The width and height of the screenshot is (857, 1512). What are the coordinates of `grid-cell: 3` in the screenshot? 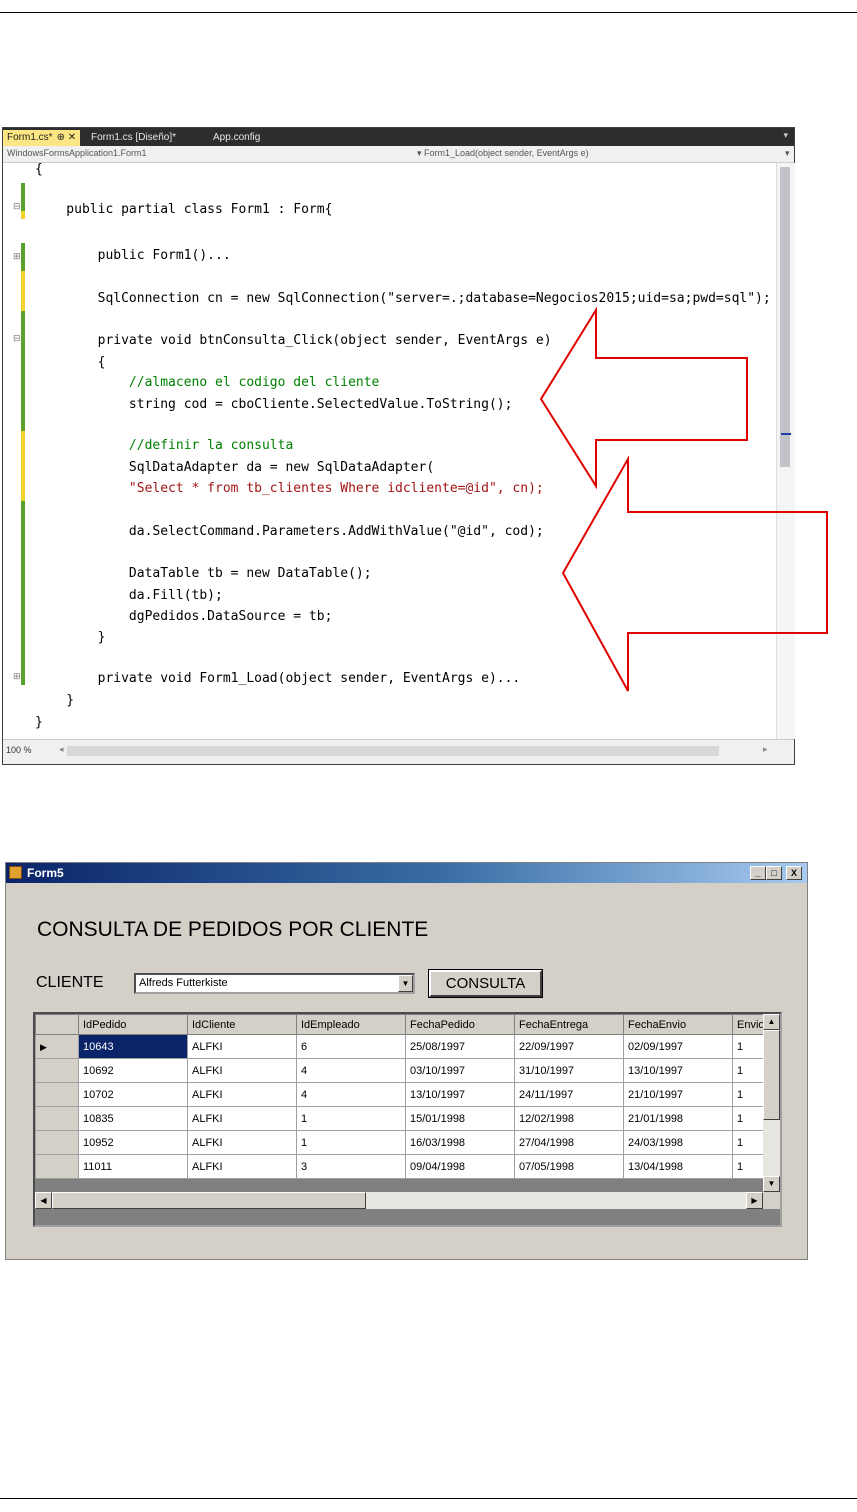 It's located at (351, 1166).